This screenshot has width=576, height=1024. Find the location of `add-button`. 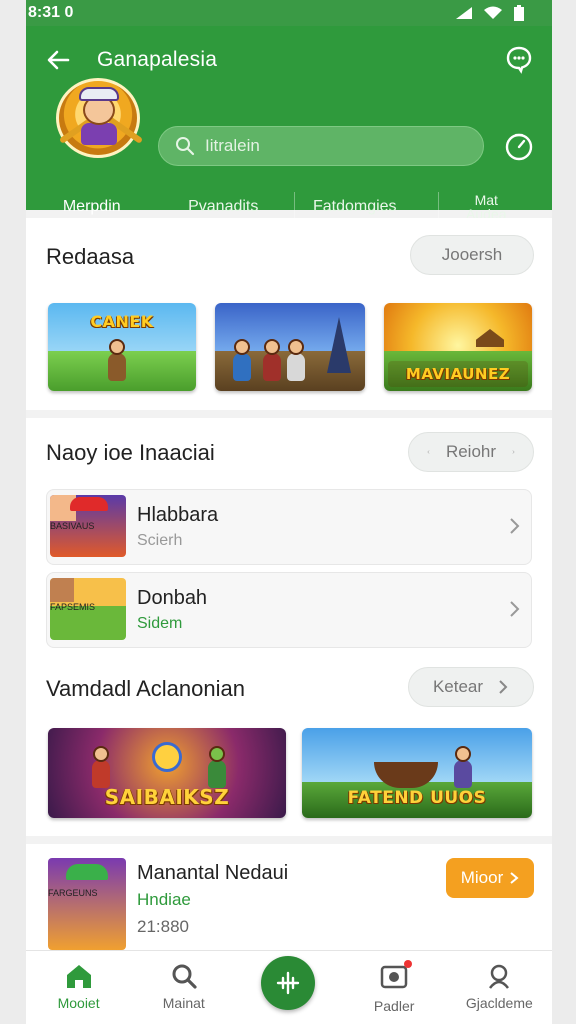

add-button is located at coordinates (288, 983).